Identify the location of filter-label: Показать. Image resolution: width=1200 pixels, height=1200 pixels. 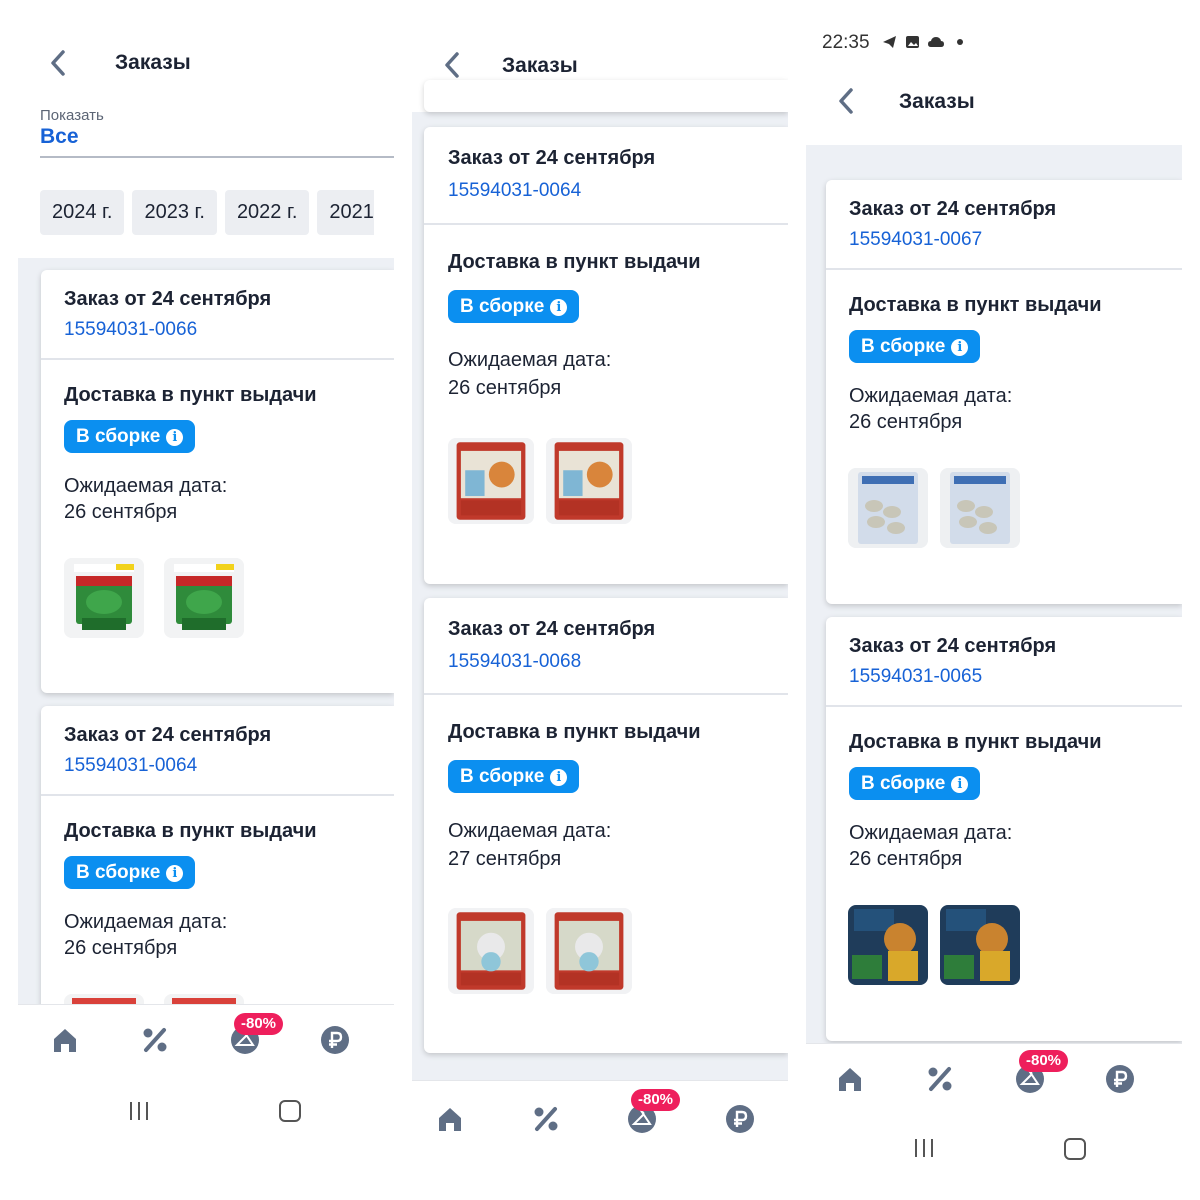
(72, 115).